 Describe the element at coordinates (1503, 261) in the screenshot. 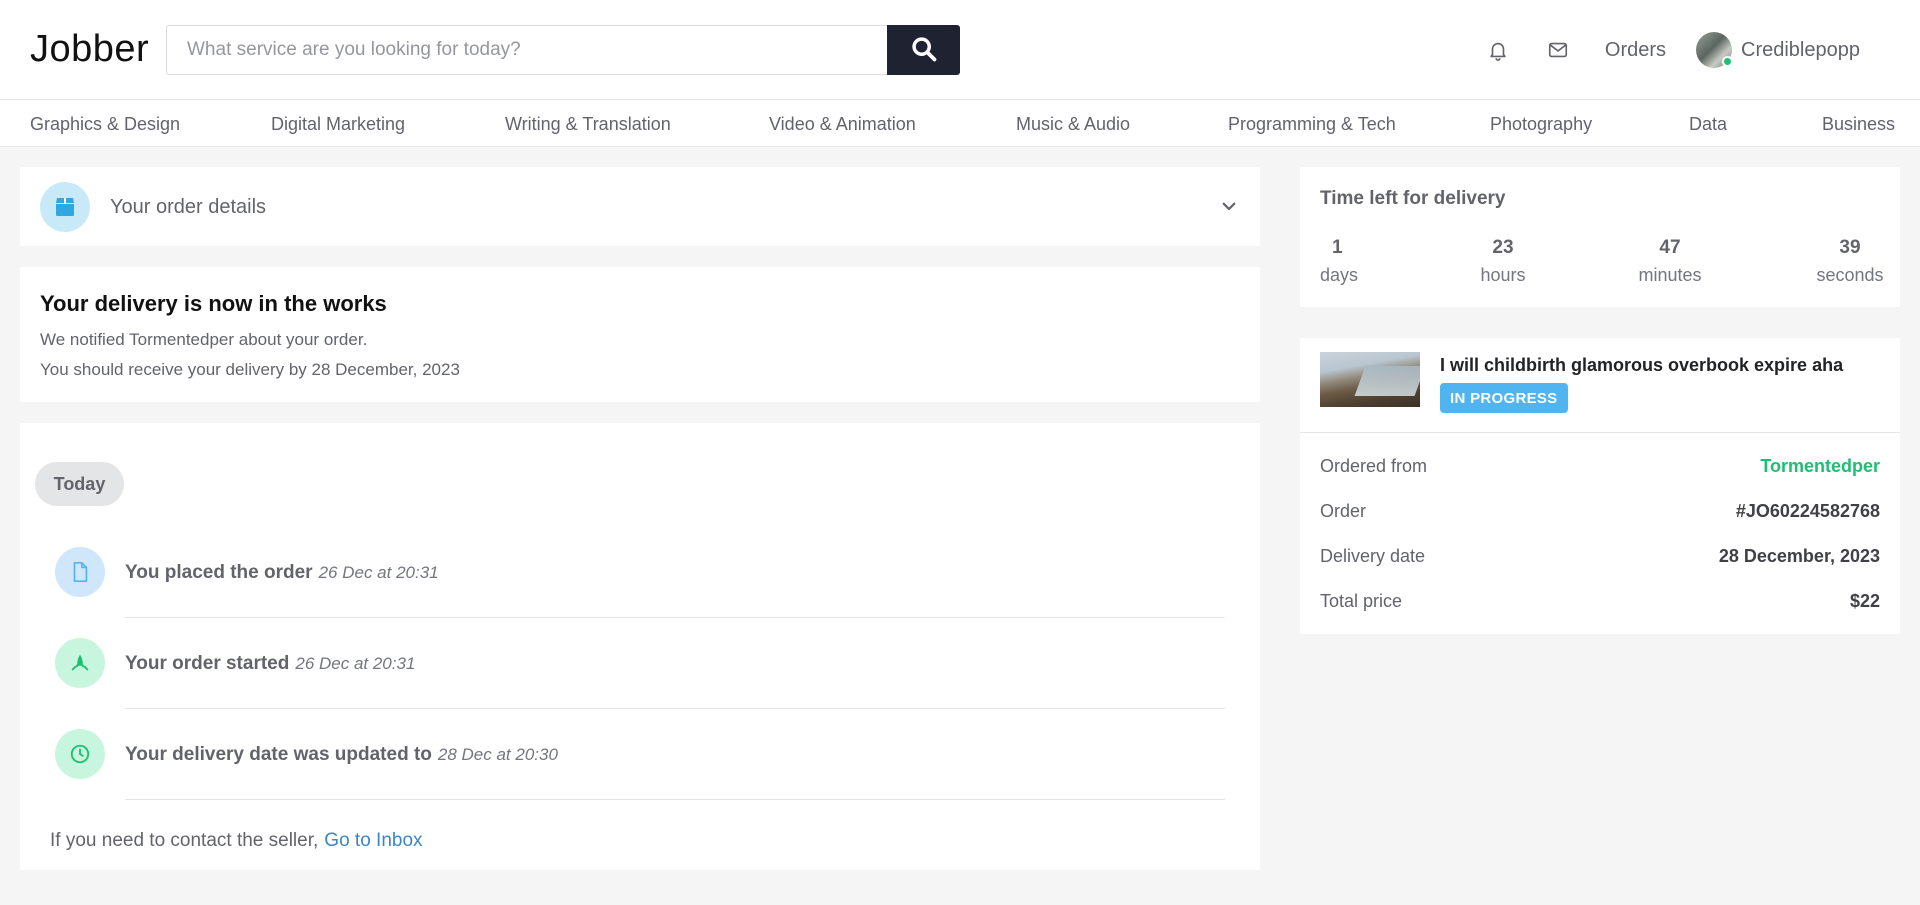

I see `countdown-hours: 23 hours` at that location.